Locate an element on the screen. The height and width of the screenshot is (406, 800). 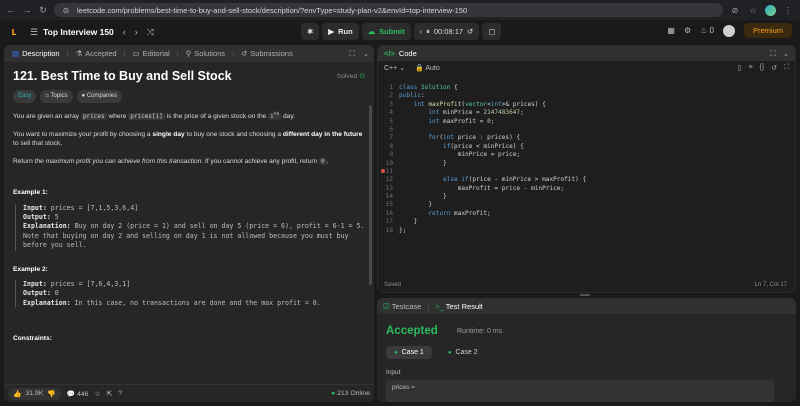
editor-toolbar: C++ ⌄ 🔒 Auto ▯ ≡ {} ↺ ⛶ is located at coordinates (586, 68).